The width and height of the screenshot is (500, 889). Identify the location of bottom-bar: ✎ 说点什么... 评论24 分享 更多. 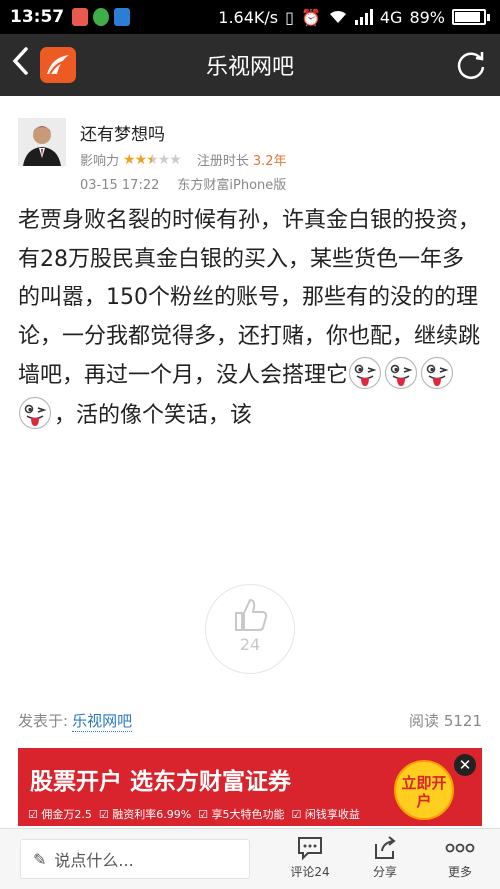
(250, 858).